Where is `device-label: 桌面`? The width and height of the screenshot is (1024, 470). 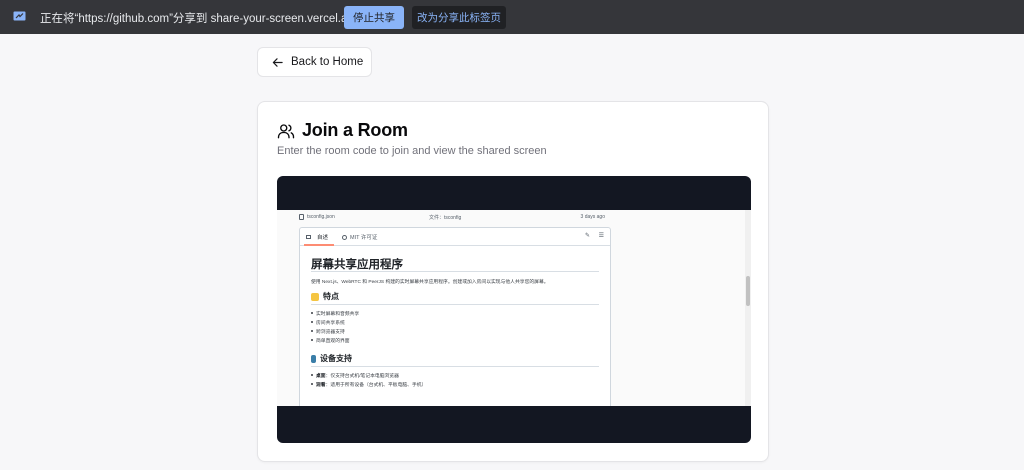
device-label: 桌面 is located at coordinates (321, 376).